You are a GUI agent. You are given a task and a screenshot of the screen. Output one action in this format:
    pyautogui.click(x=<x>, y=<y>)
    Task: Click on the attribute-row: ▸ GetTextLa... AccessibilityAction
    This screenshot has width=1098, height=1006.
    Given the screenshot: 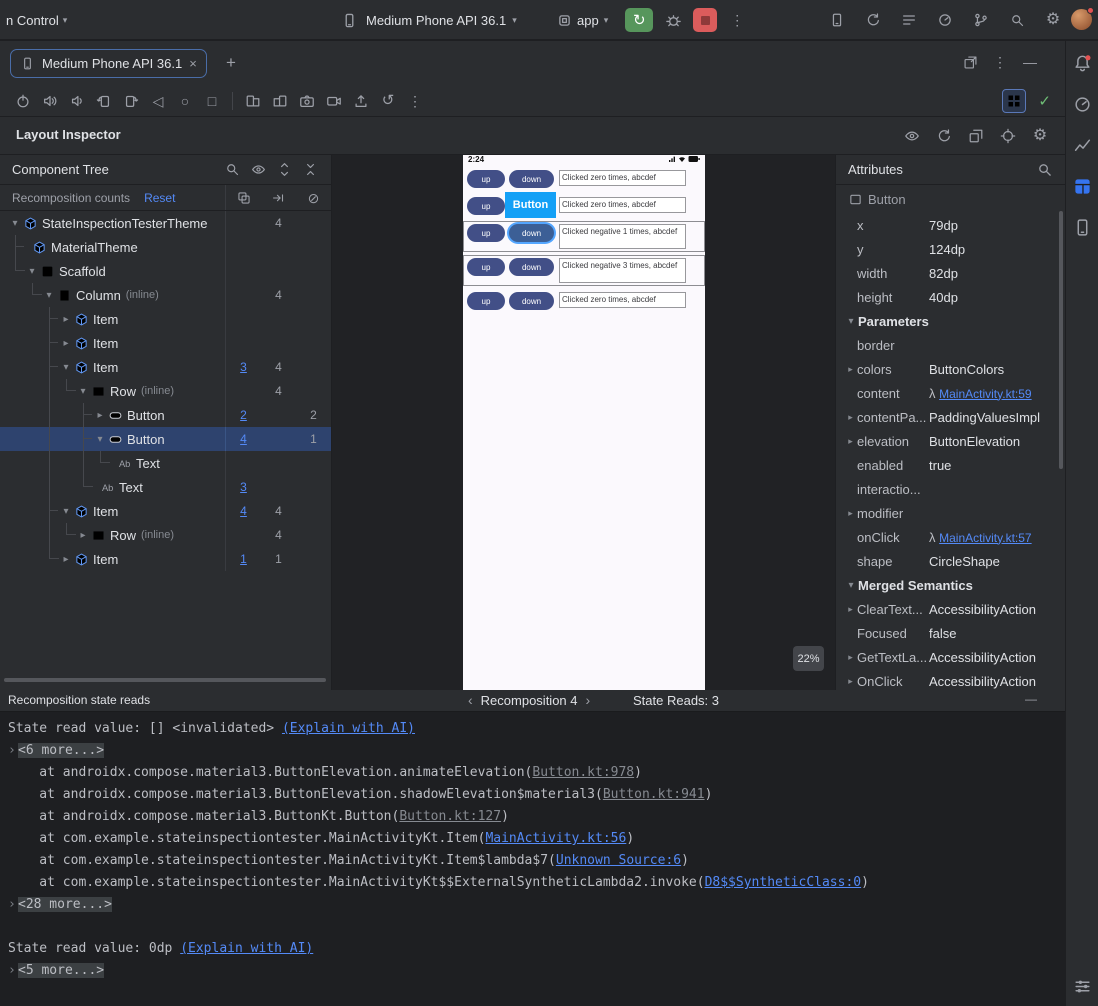 What is the action you would take?
    pyautogui.click(x=950, y=657)
    